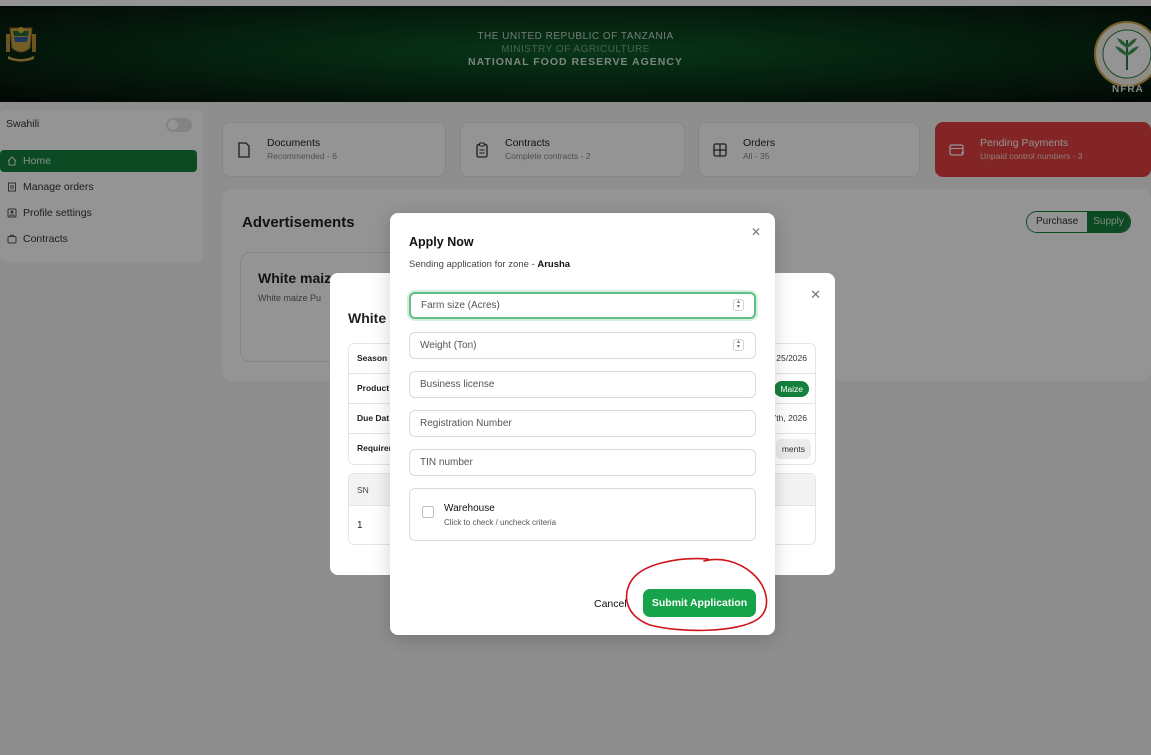  Describe the element at coordinates (373, 418) in the screenshot. I see `detail-row-key: Due Dat` at that location.